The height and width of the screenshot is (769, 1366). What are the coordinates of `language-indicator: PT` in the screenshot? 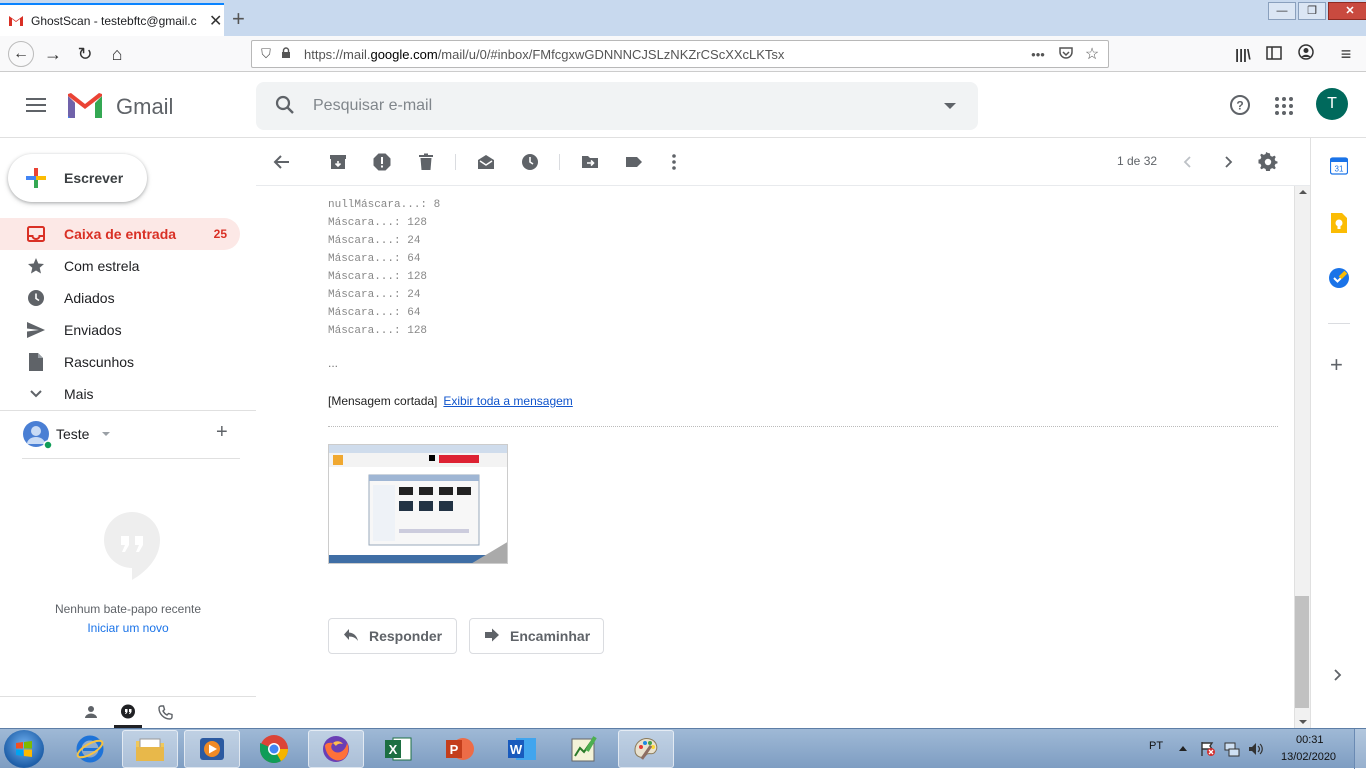 It's located at (1156, 746).